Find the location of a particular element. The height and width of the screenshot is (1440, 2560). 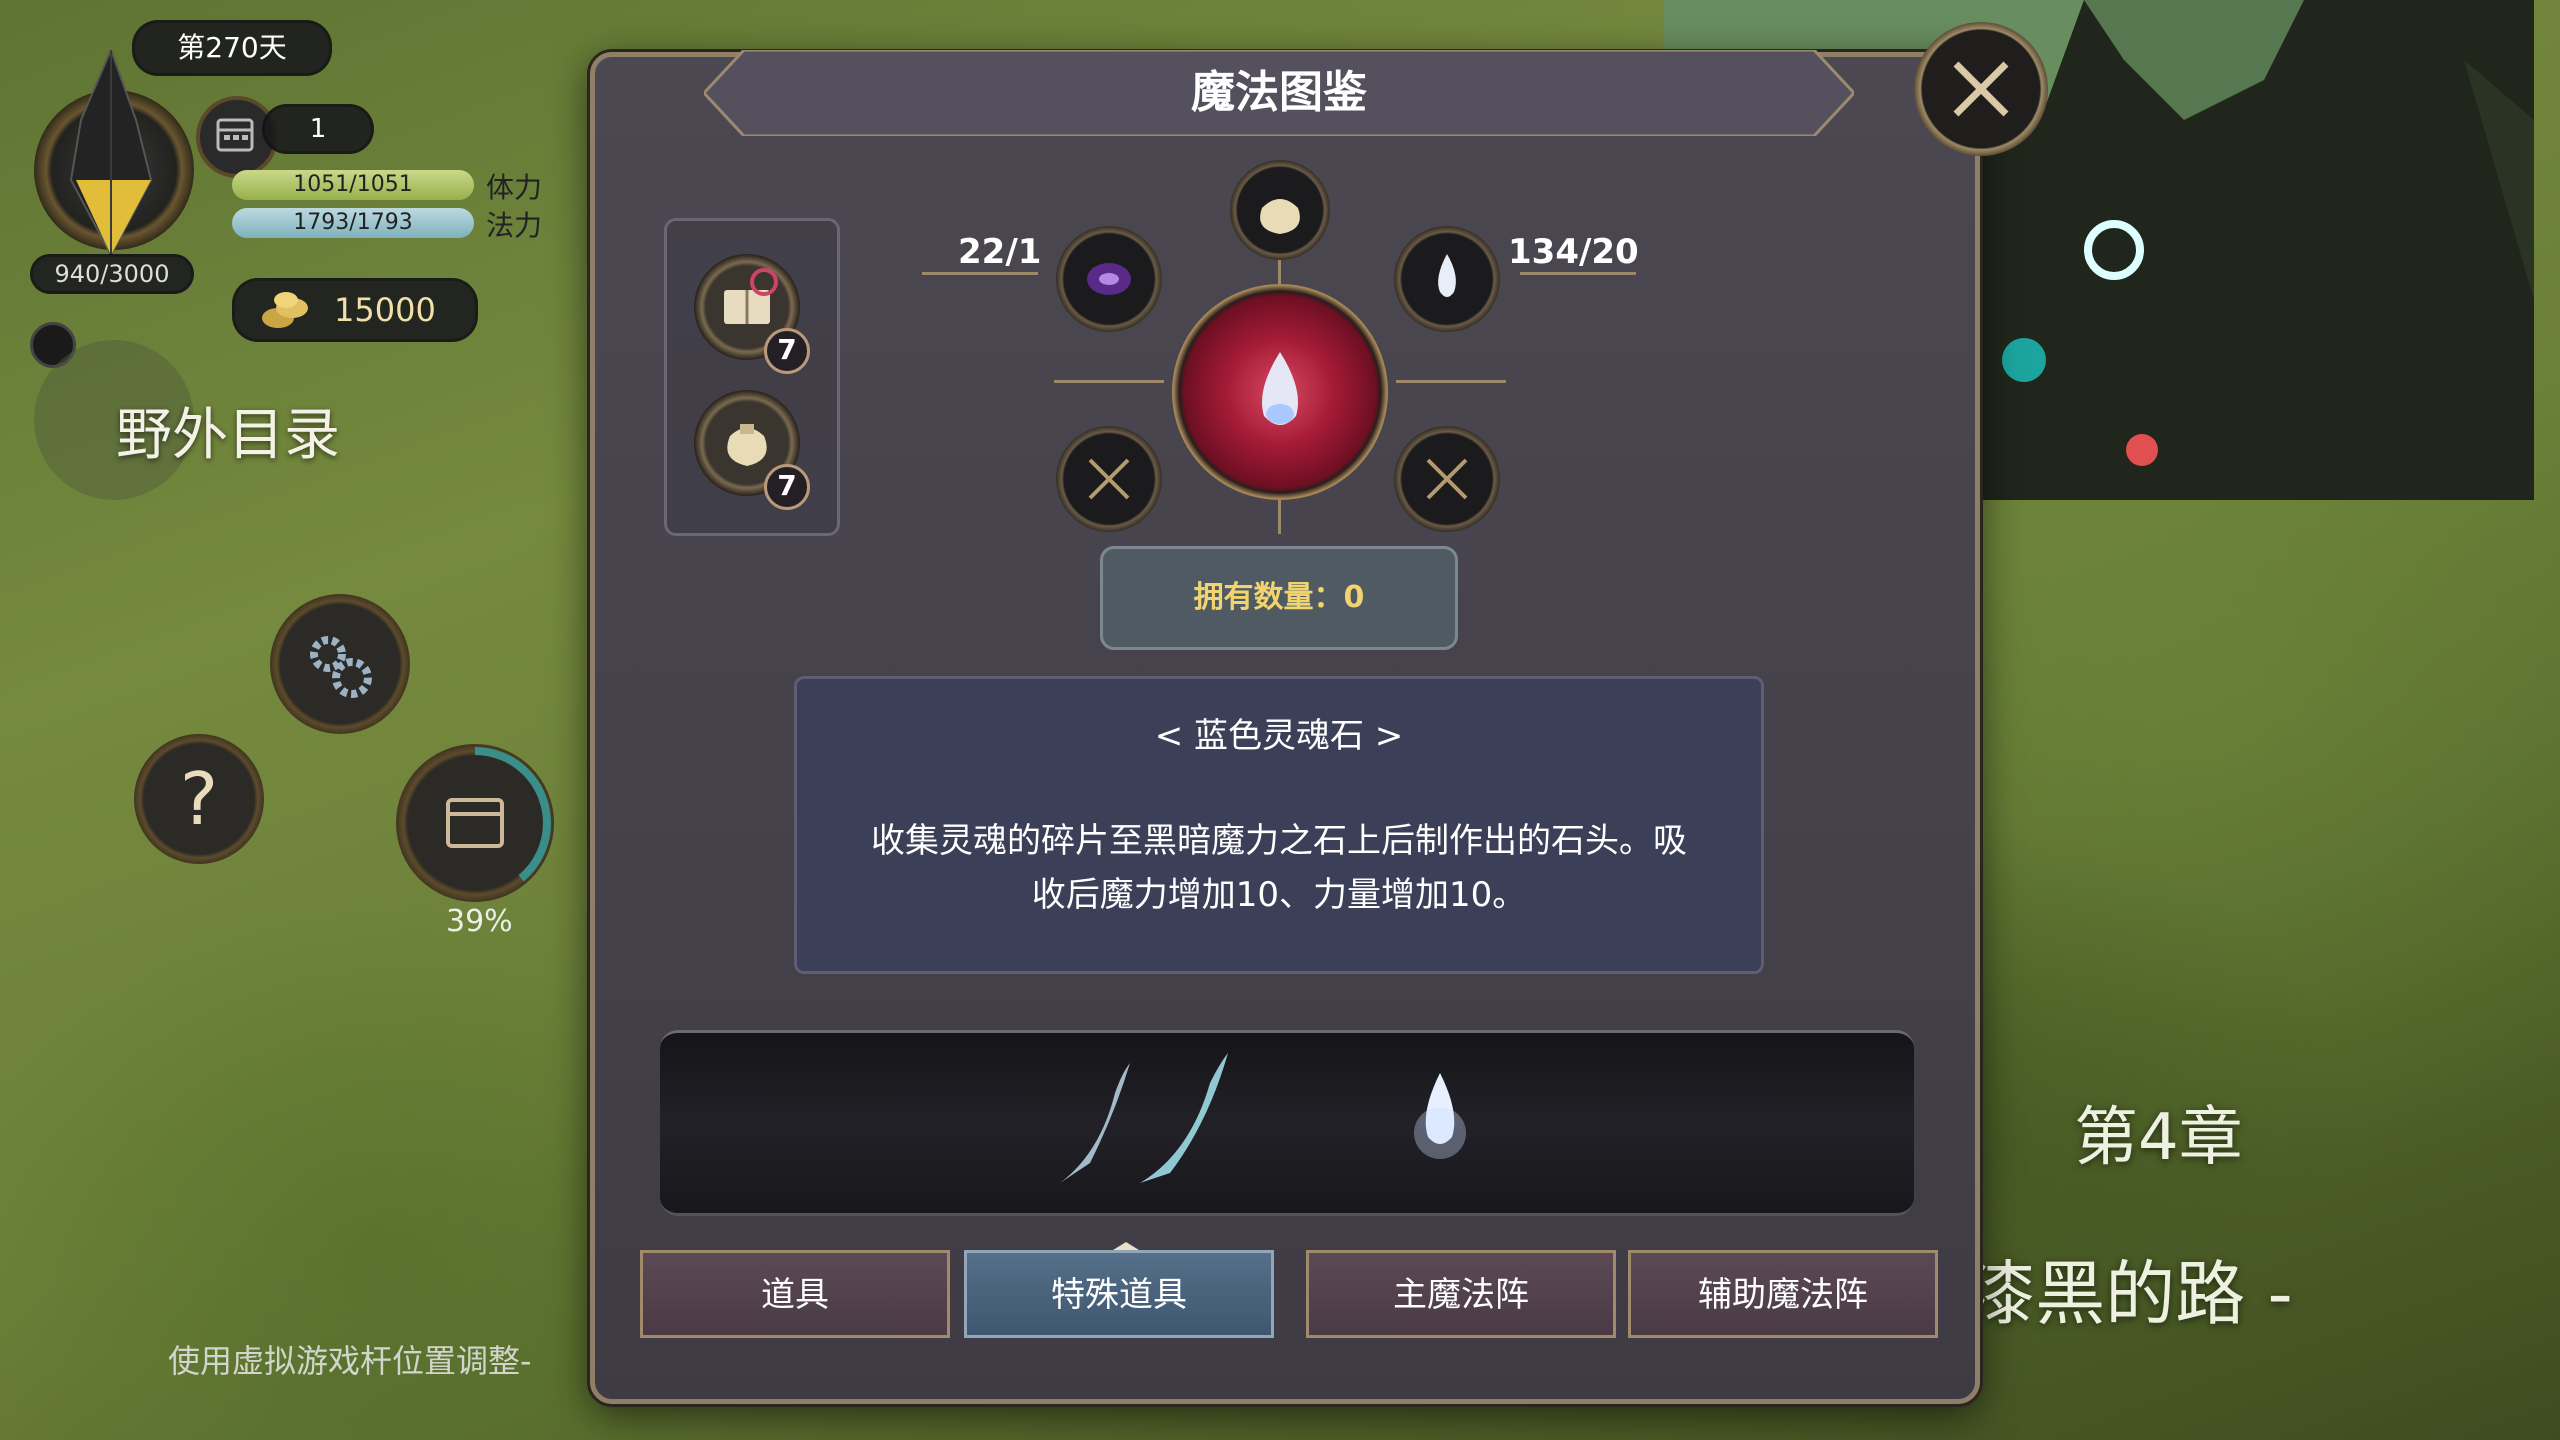

blue-soul-stone-icon is located at coordinates (1280, 388).